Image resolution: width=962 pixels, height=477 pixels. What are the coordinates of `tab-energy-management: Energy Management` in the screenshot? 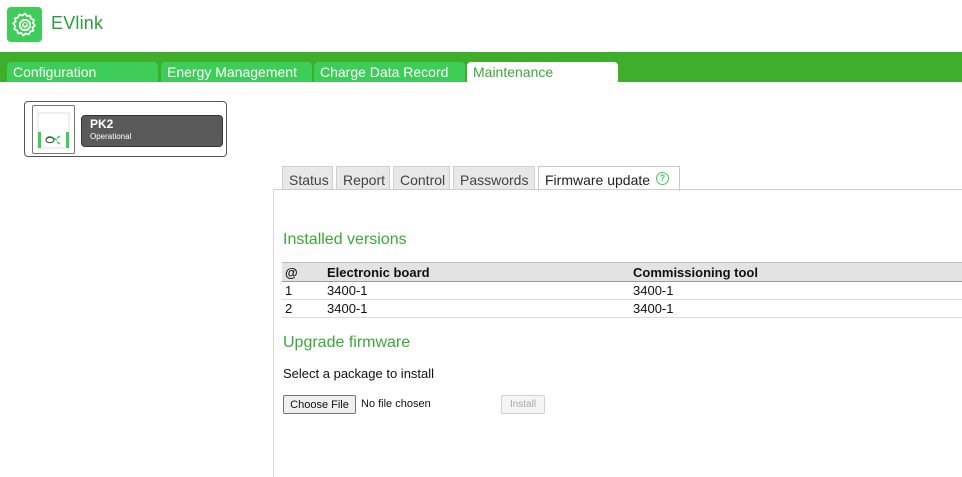 It's located at (236, 72).